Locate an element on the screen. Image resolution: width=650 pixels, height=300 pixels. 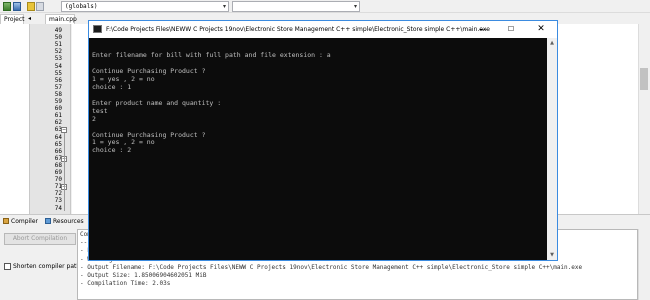
console-line: choice : 1 is located at coordinates (112, 86).